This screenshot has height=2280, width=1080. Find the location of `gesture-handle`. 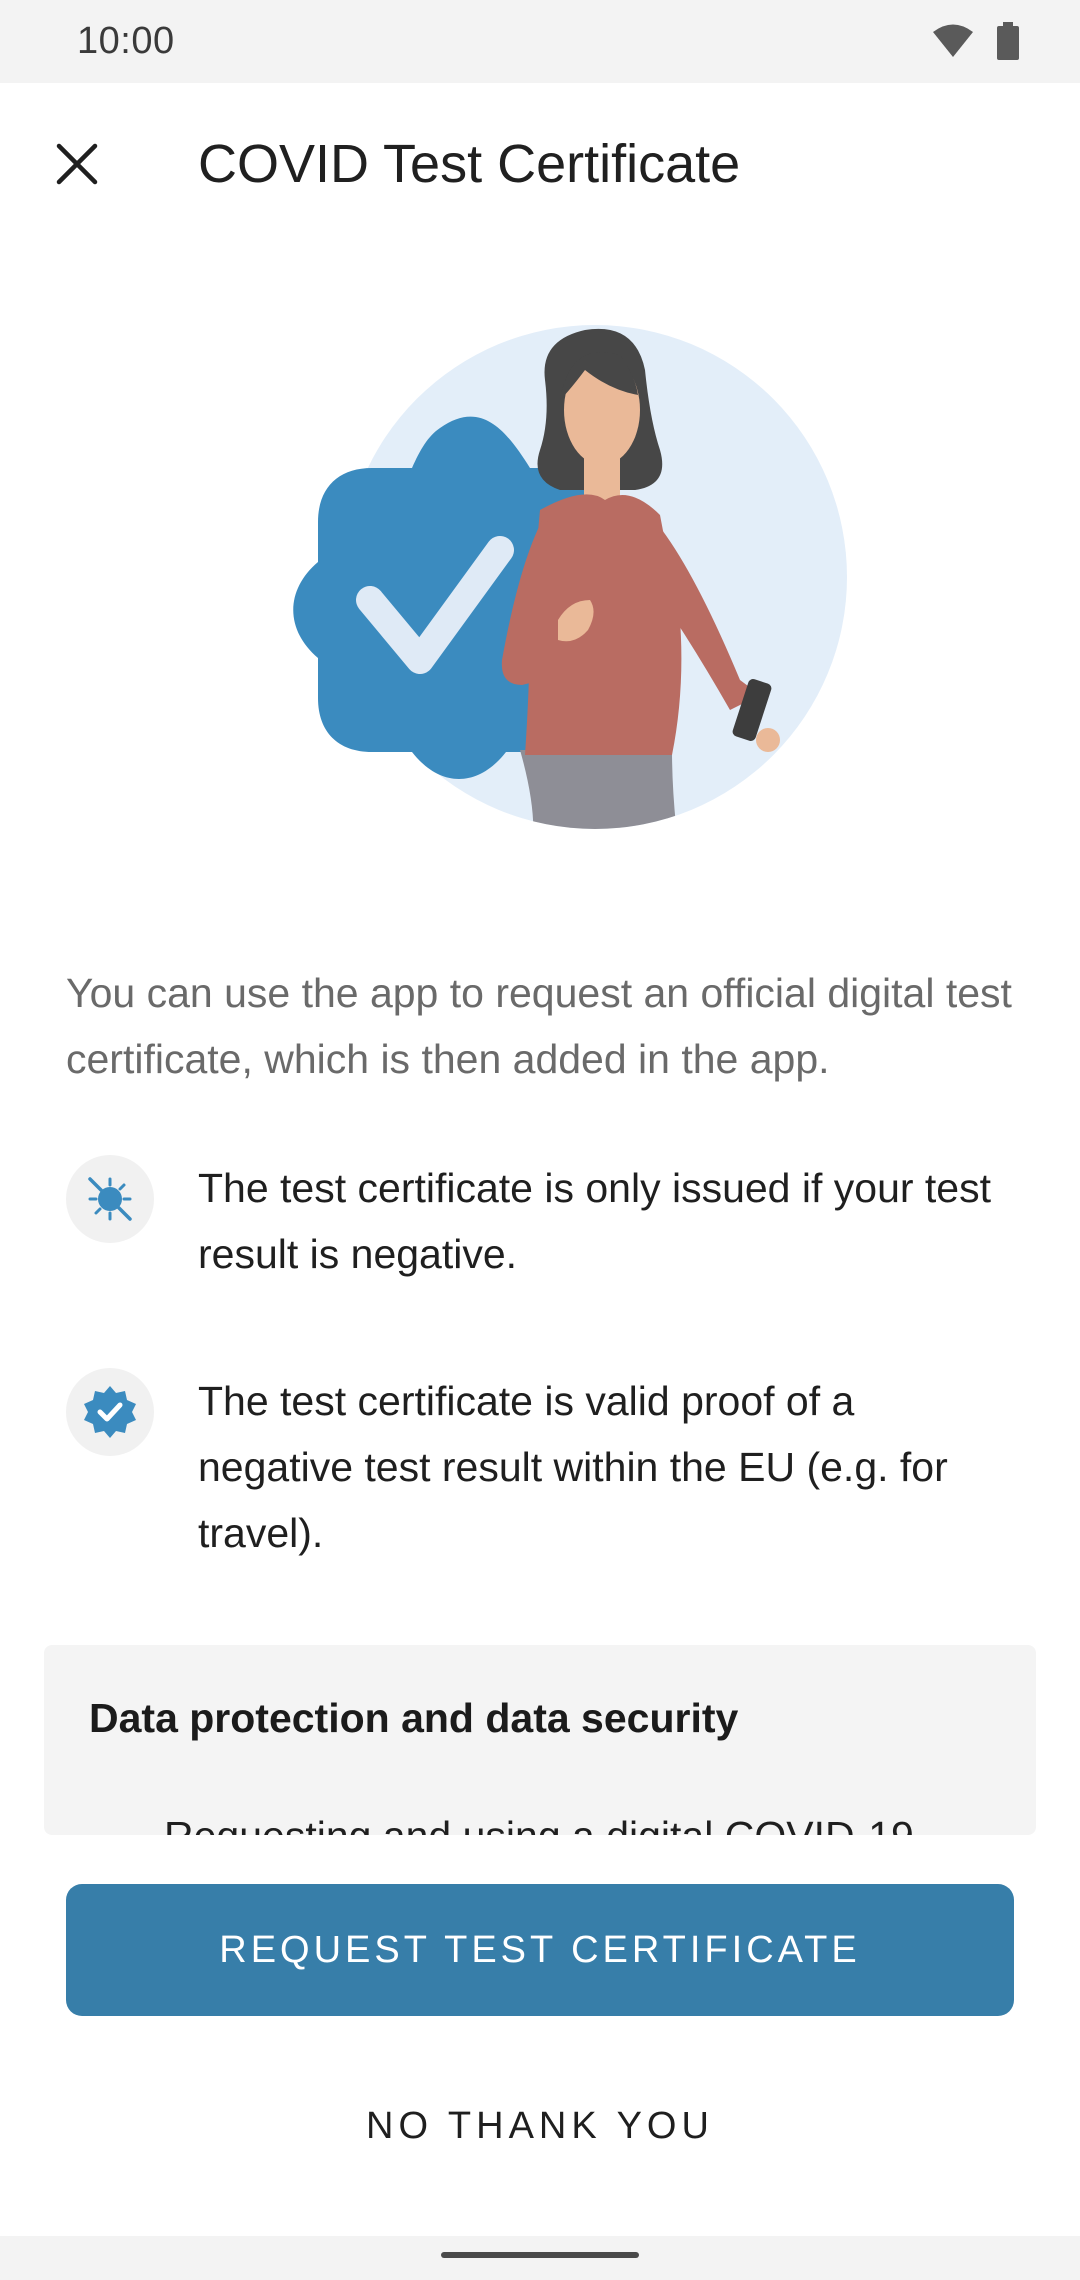

gesture-handle is located at coordinates (540, 2255).